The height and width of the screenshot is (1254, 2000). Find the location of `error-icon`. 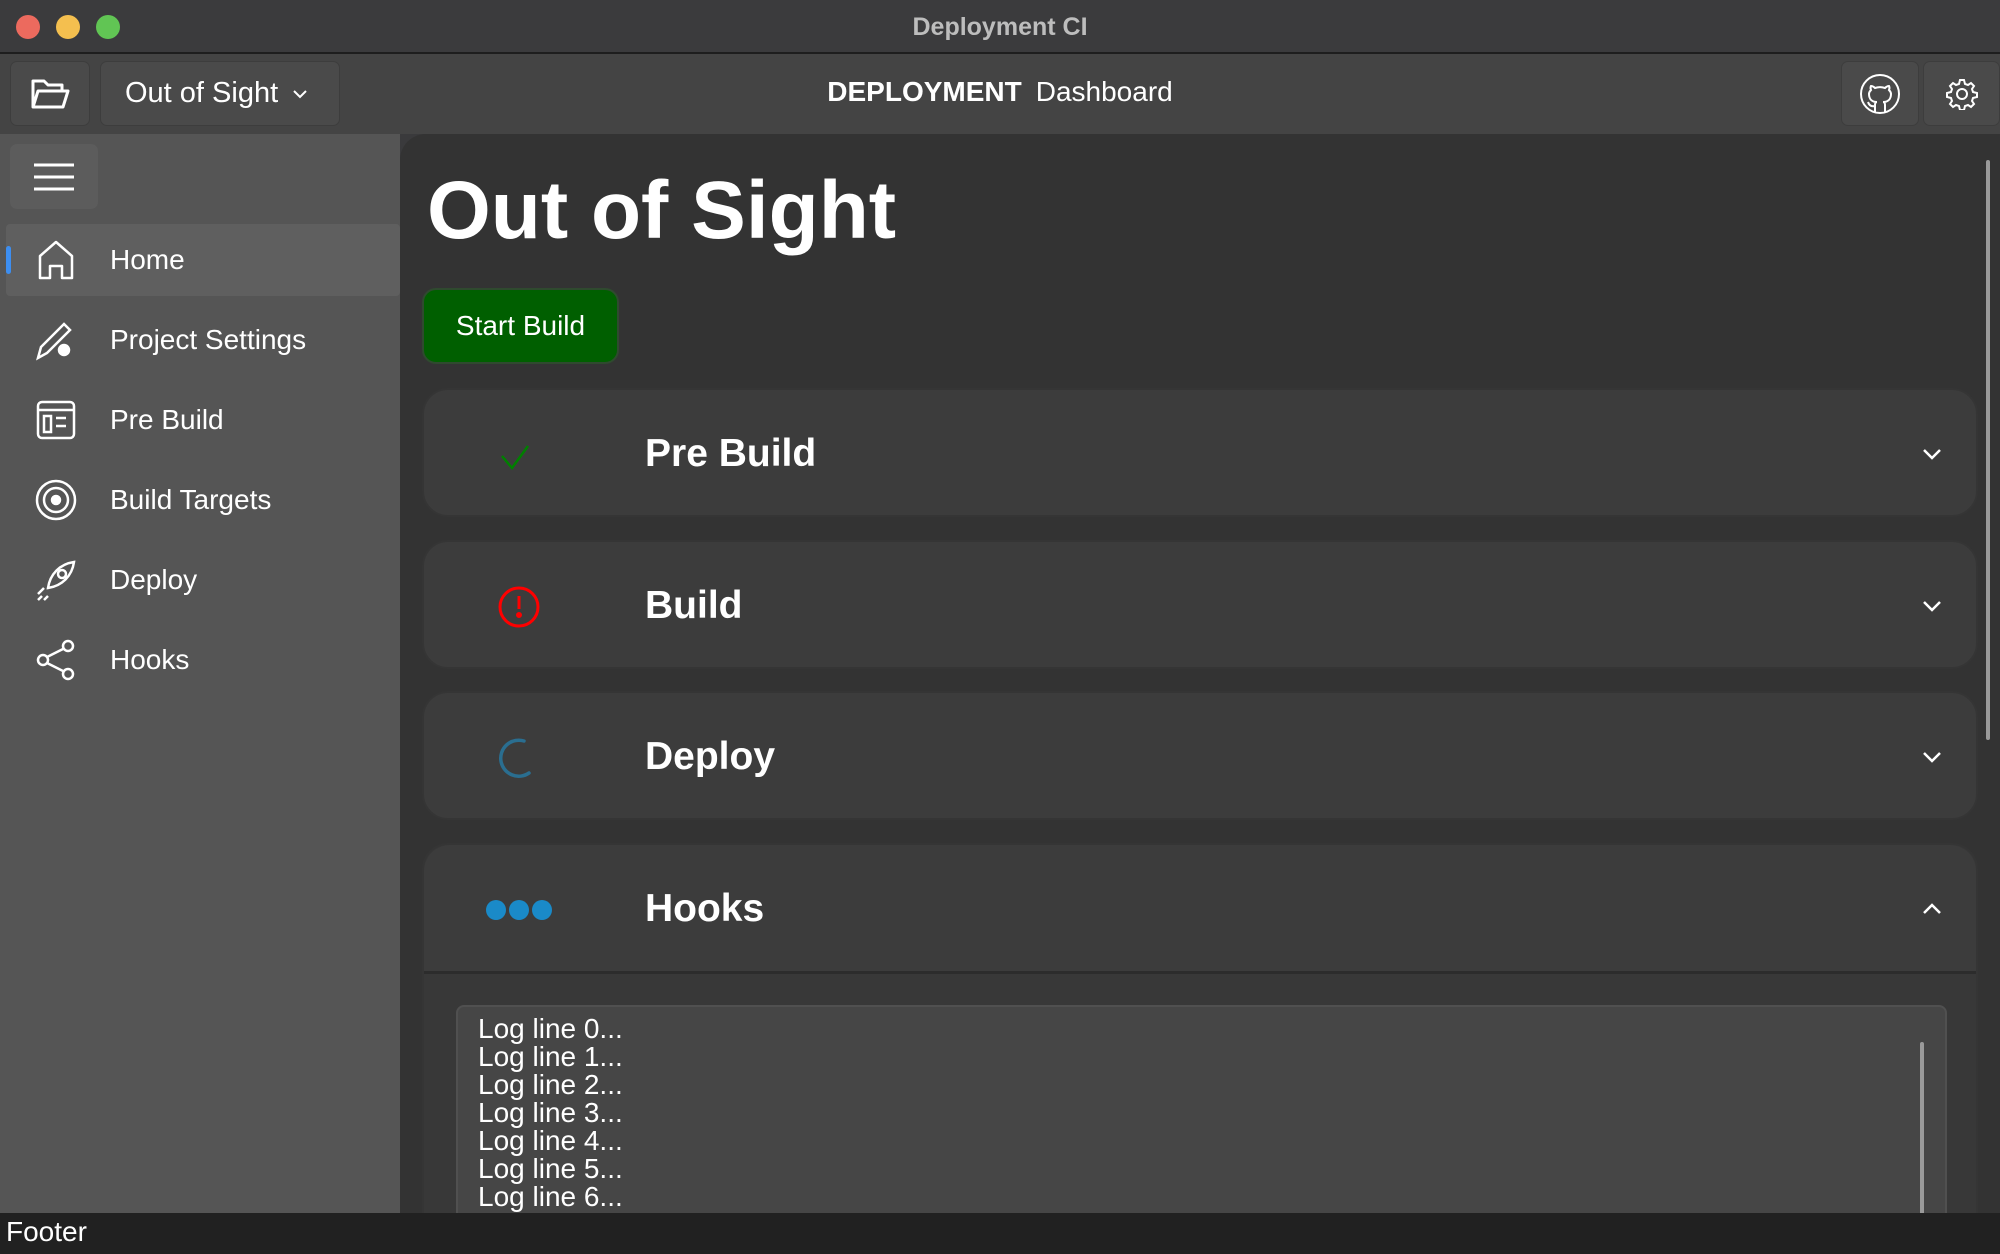

error-icon is located at coordinates (519, 607).